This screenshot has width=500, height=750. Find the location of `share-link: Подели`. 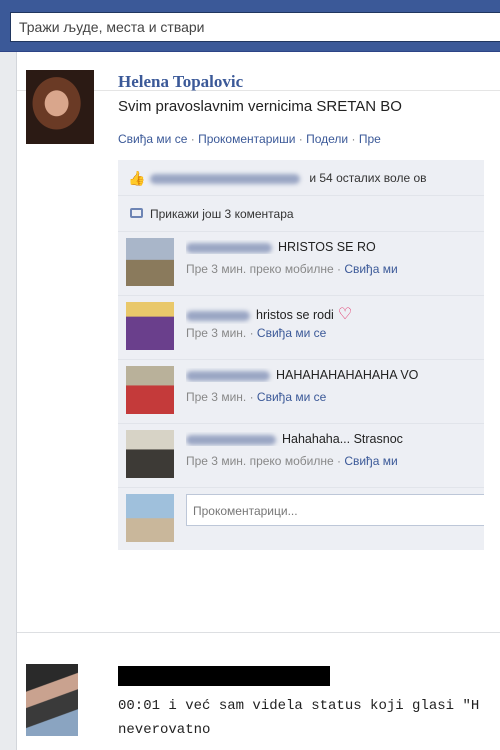

share-link: Подели is located at coordinates (327, 139).